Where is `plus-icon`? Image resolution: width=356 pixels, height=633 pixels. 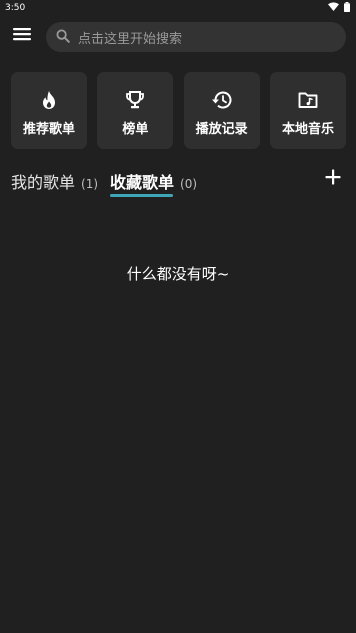 plus-icon is located at coordinates (333, 179).